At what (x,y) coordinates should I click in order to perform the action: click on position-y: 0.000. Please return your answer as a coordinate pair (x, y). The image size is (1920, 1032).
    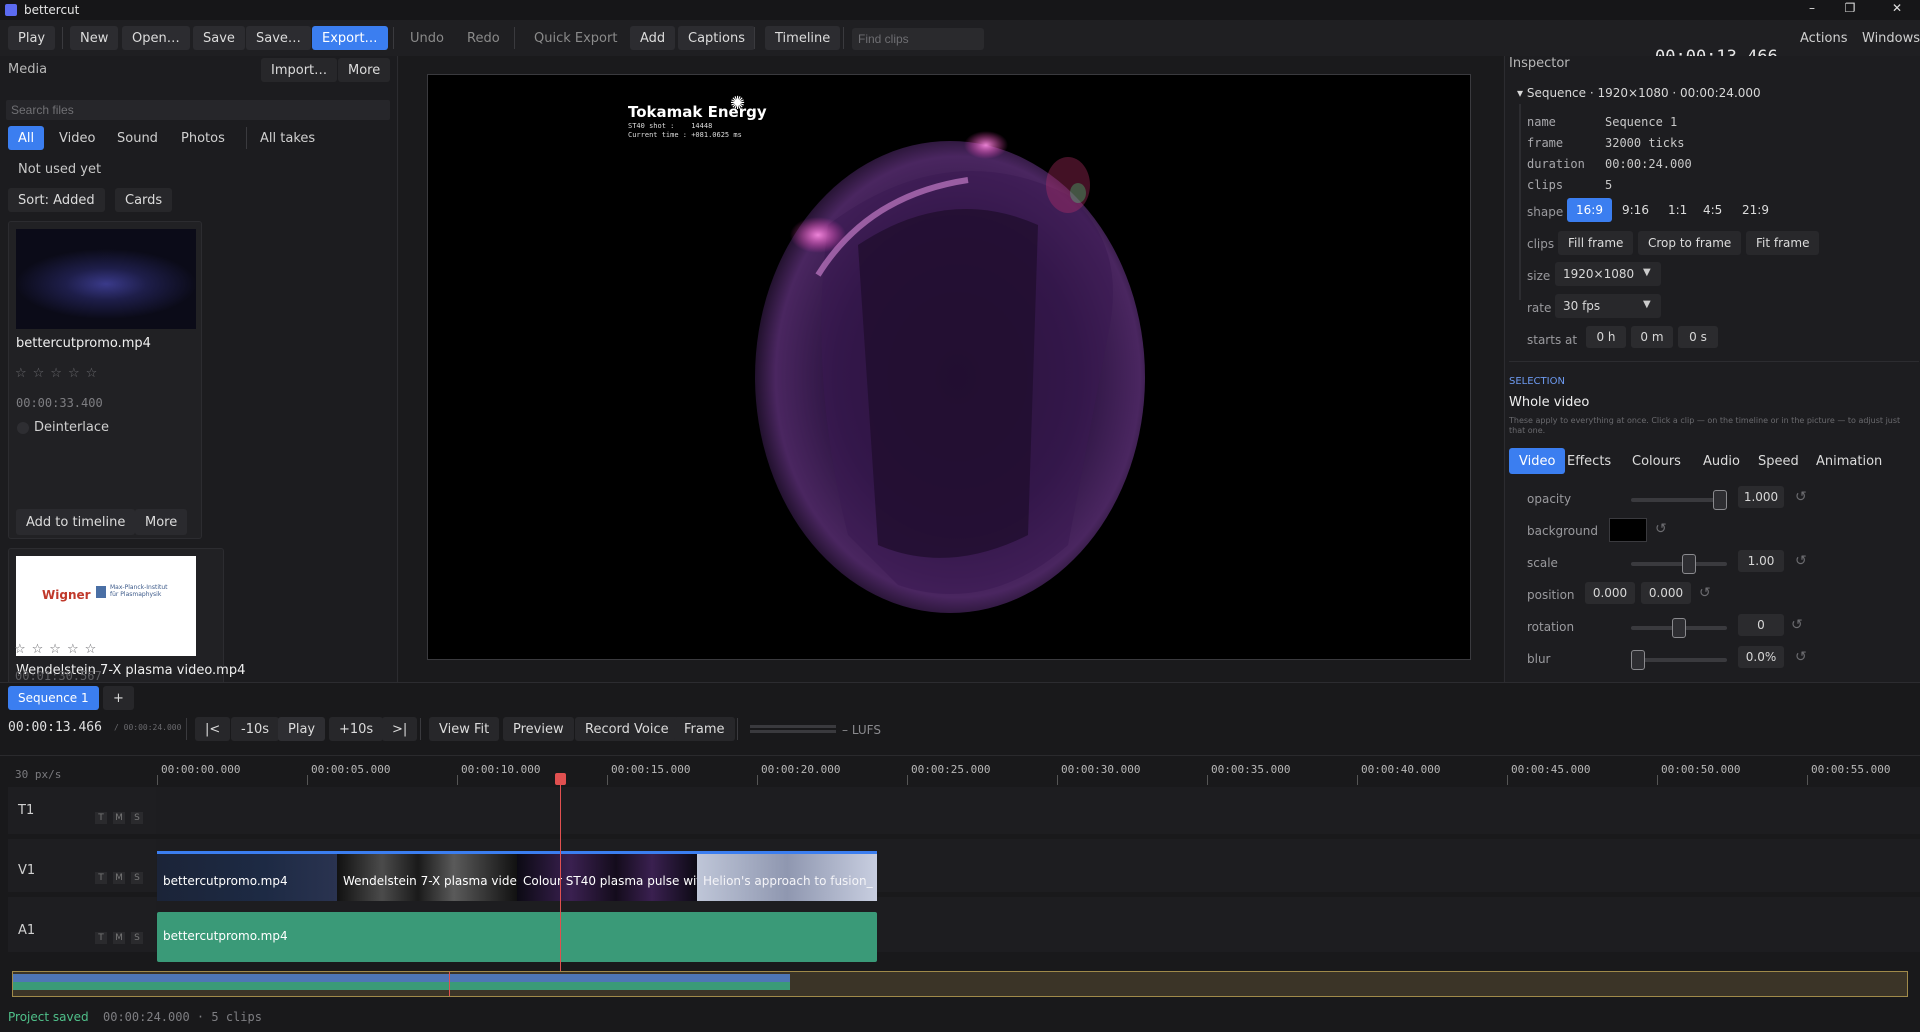
    Looking at the image, I should click on (1666, 593).